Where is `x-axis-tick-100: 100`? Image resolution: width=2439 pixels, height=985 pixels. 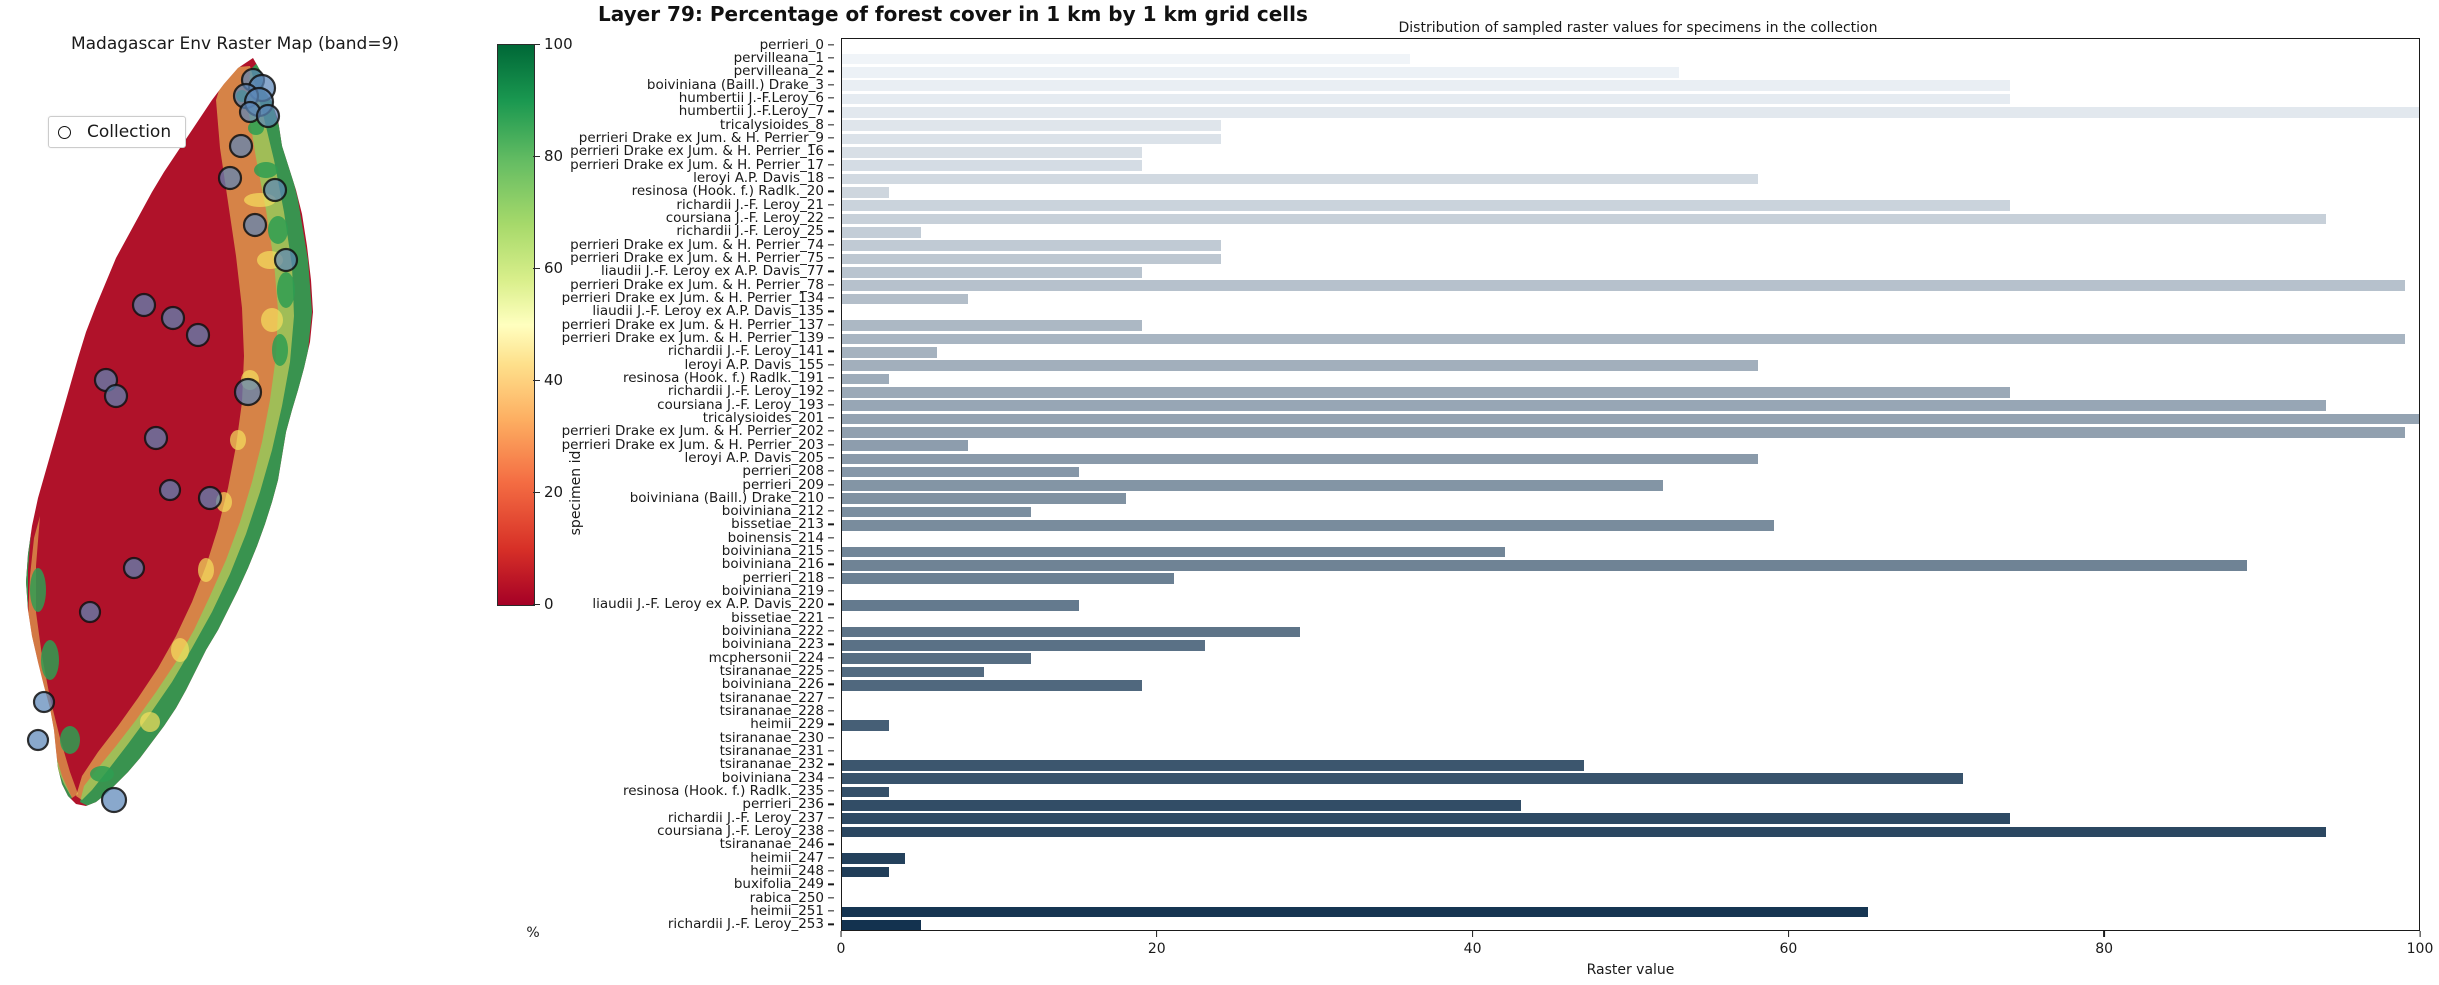 x-axis-tick-100: 100 is located at coordinates (2420, 944).